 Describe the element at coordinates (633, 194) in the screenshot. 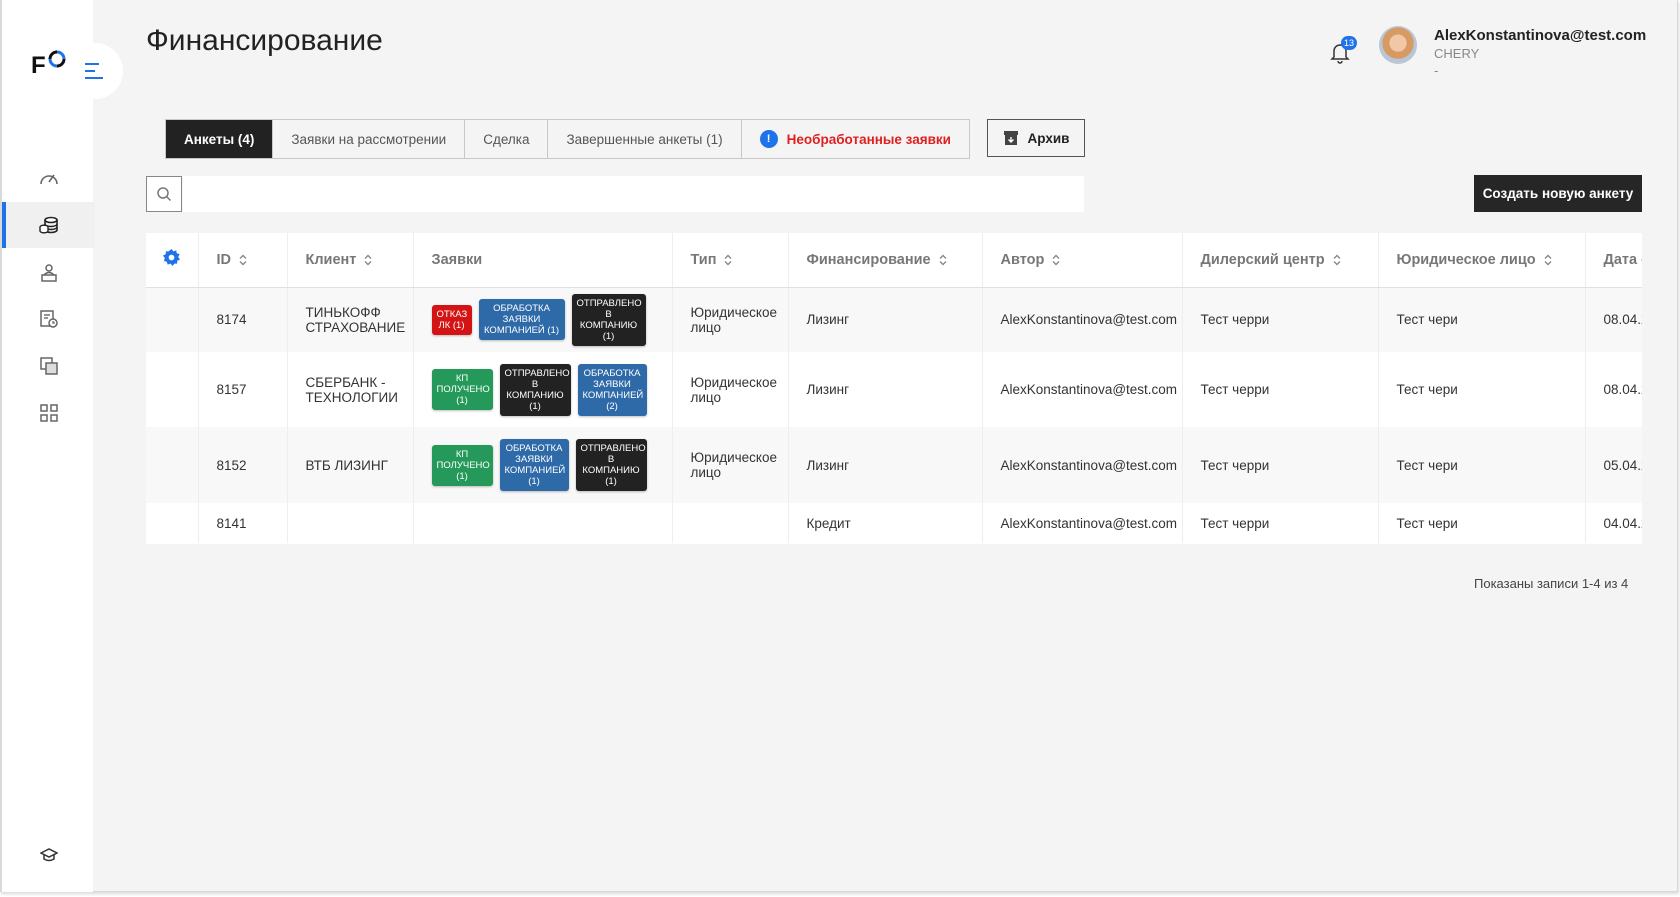

I see `search-input` at that location.